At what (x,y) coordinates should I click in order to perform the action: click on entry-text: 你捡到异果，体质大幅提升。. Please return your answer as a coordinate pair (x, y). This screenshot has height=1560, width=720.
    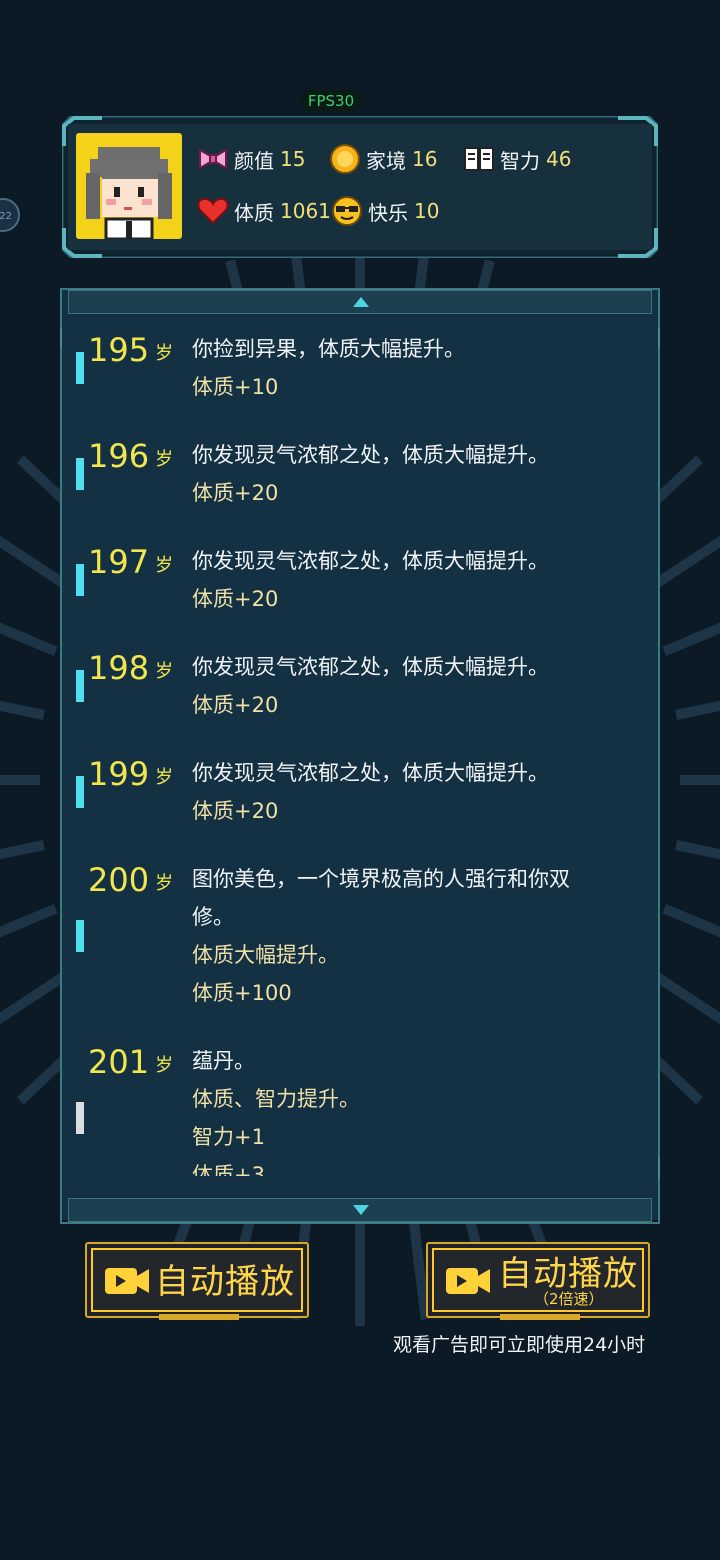
    Looking at the image, I should click on (328, 349).